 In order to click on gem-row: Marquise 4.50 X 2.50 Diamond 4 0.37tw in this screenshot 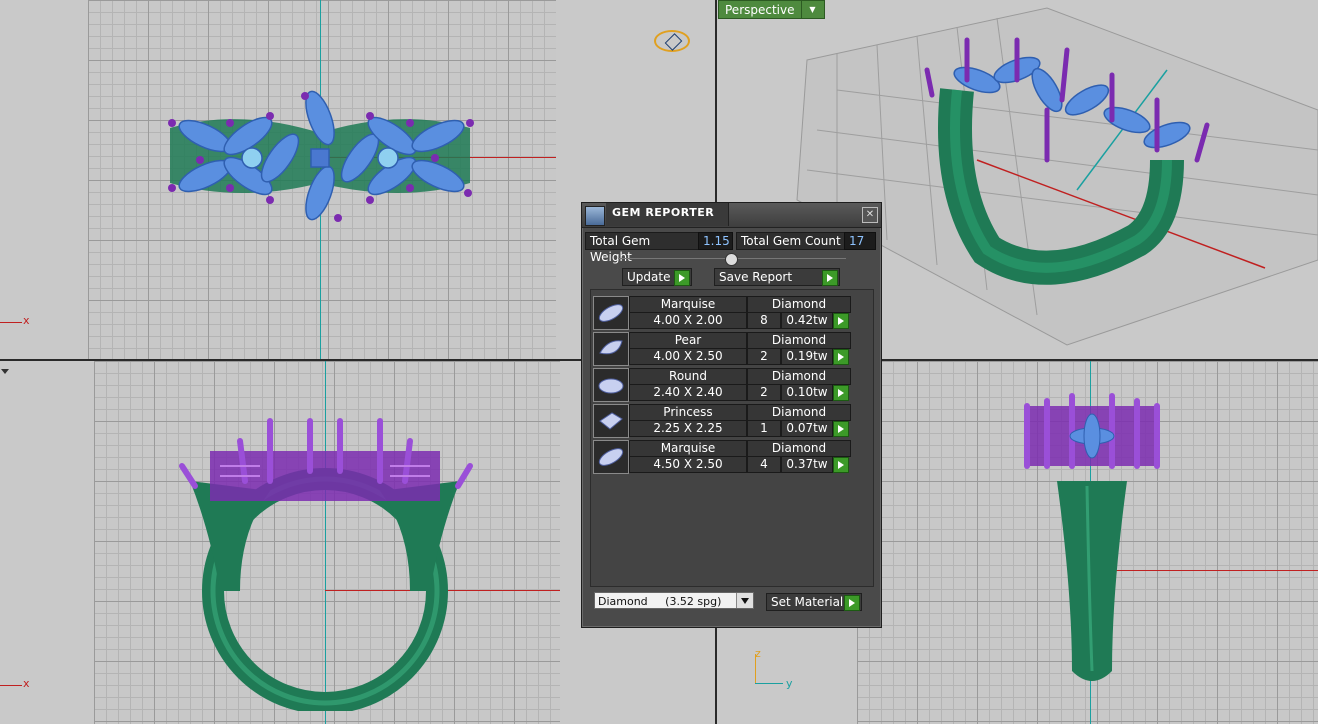, I will do `click(722, 457)`.